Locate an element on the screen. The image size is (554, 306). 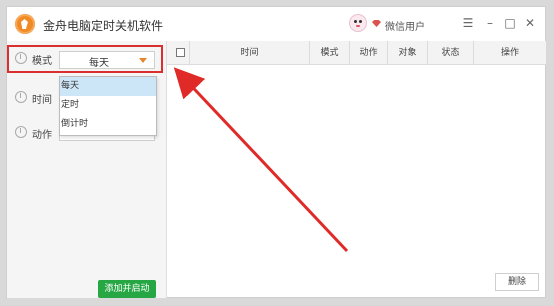
column-action: 动作 is located at coordinates (368, 53).